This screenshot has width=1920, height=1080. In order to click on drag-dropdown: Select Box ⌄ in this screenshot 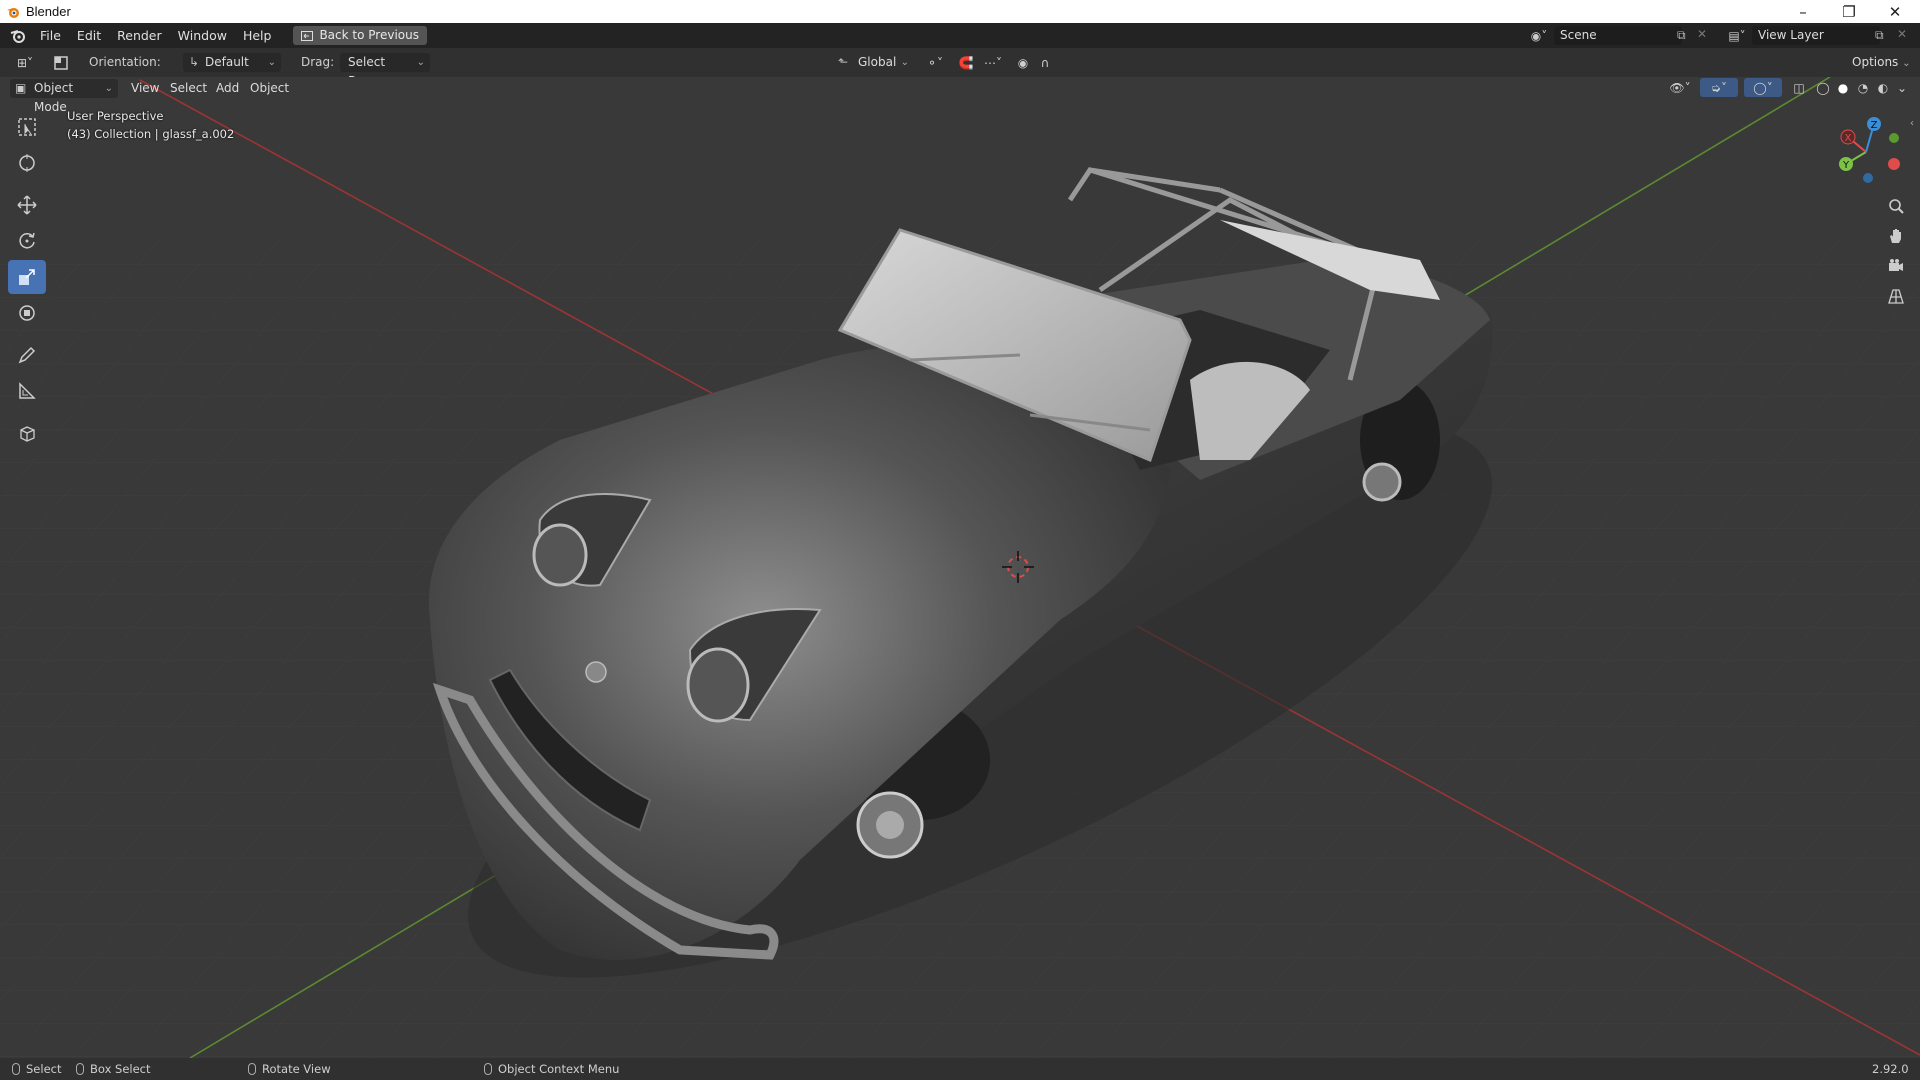, I will do `click(385, 70)`.